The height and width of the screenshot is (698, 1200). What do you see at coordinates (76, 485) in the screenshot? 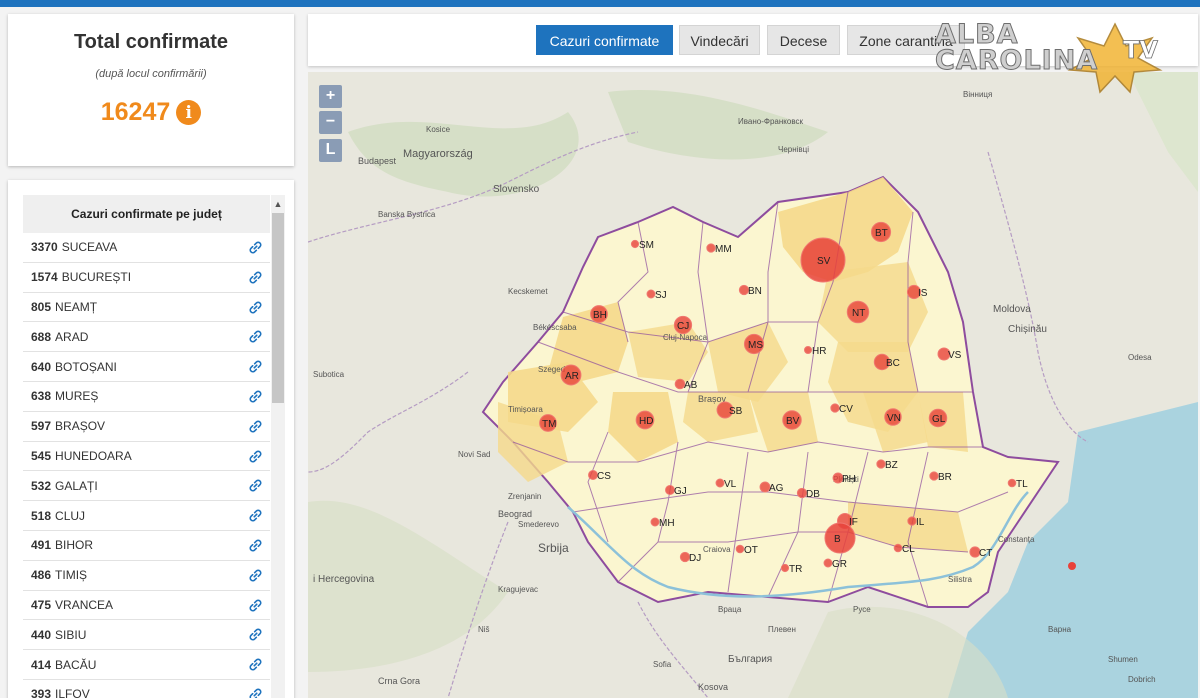
I see `county-name: GALAȚI` at bounding box center [76, 485].